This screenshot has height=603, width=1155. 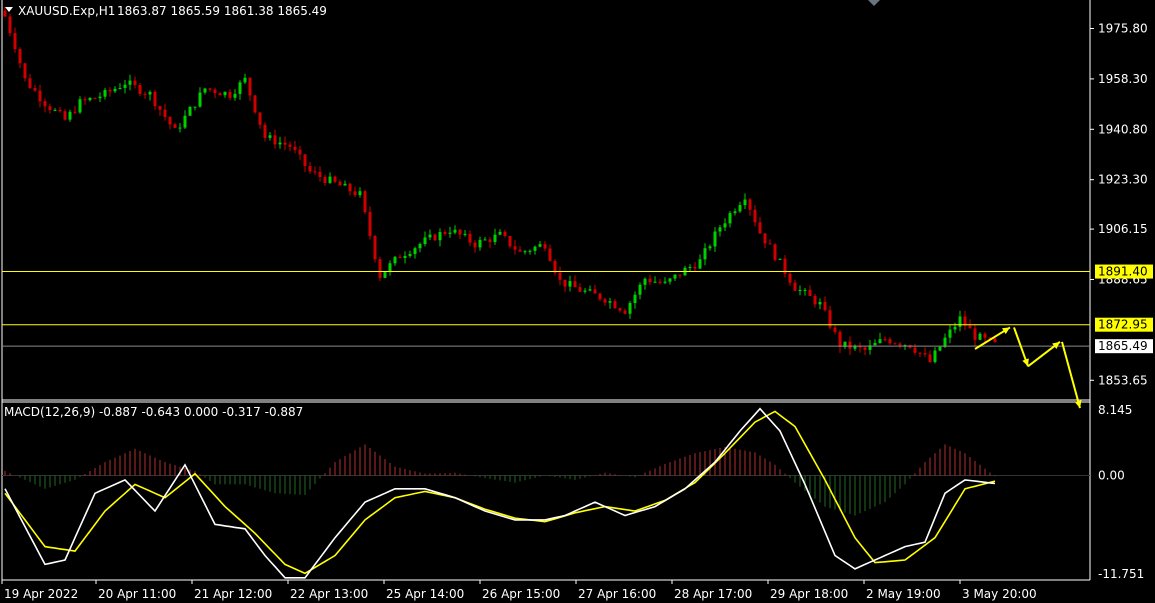 What do you see at coordinates (999, 594) in the screenshot?
I see `time-tick-label: 3 May 20:00` at bounding box center [999, 594].